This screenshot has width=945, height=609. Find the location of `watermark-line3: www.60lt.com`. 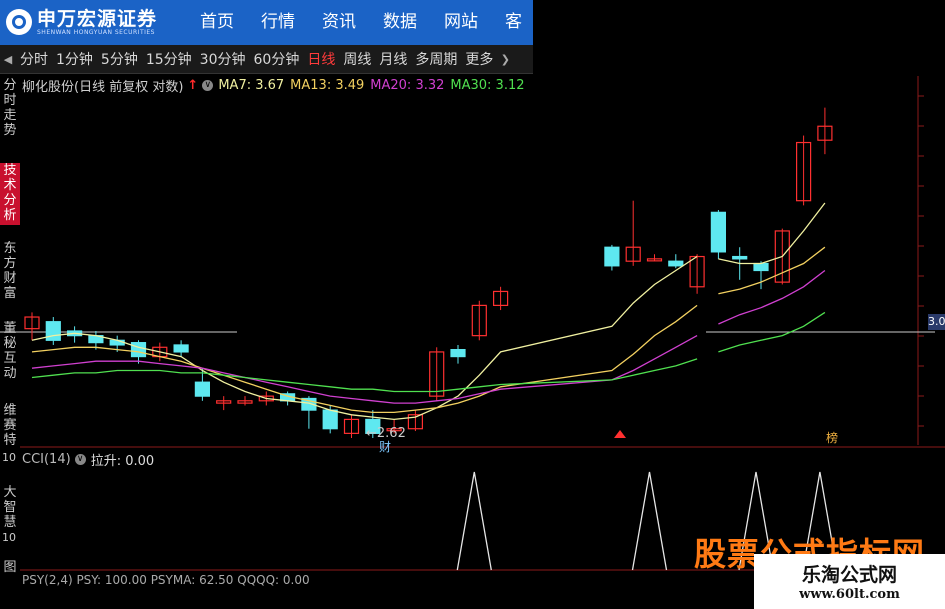

watermark-line3: www.60lt.com is located at coordinates (849, 594).